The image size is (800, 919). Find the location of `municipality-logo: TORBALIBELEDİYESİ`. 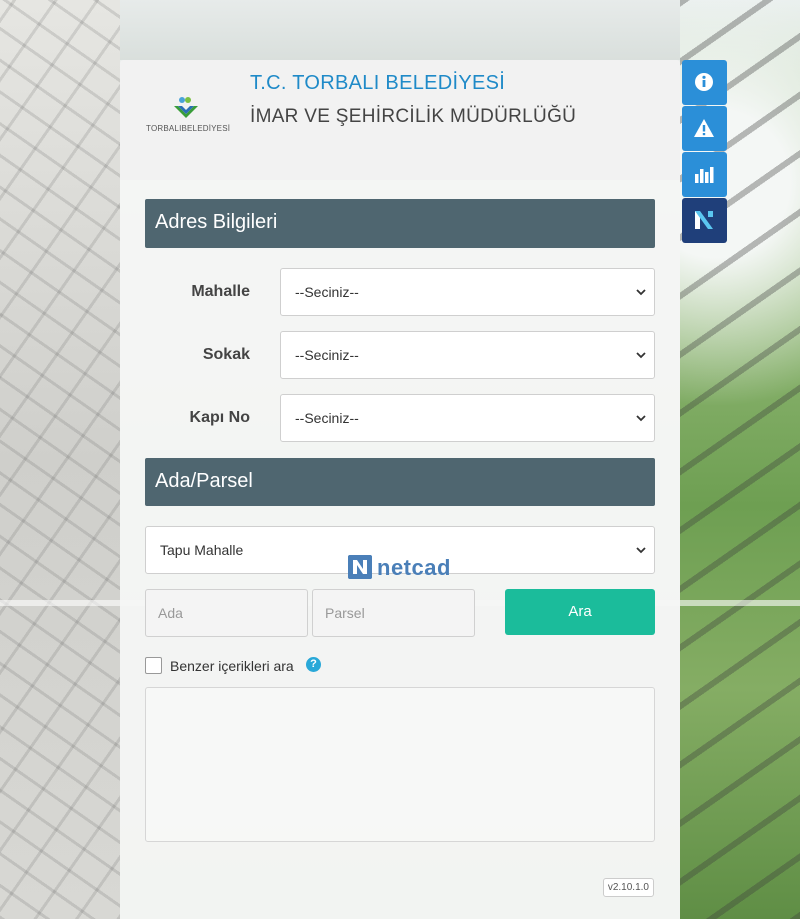

municipality-logo: TORBALIBELEDİYESİ is located at coordinates (188, 118).